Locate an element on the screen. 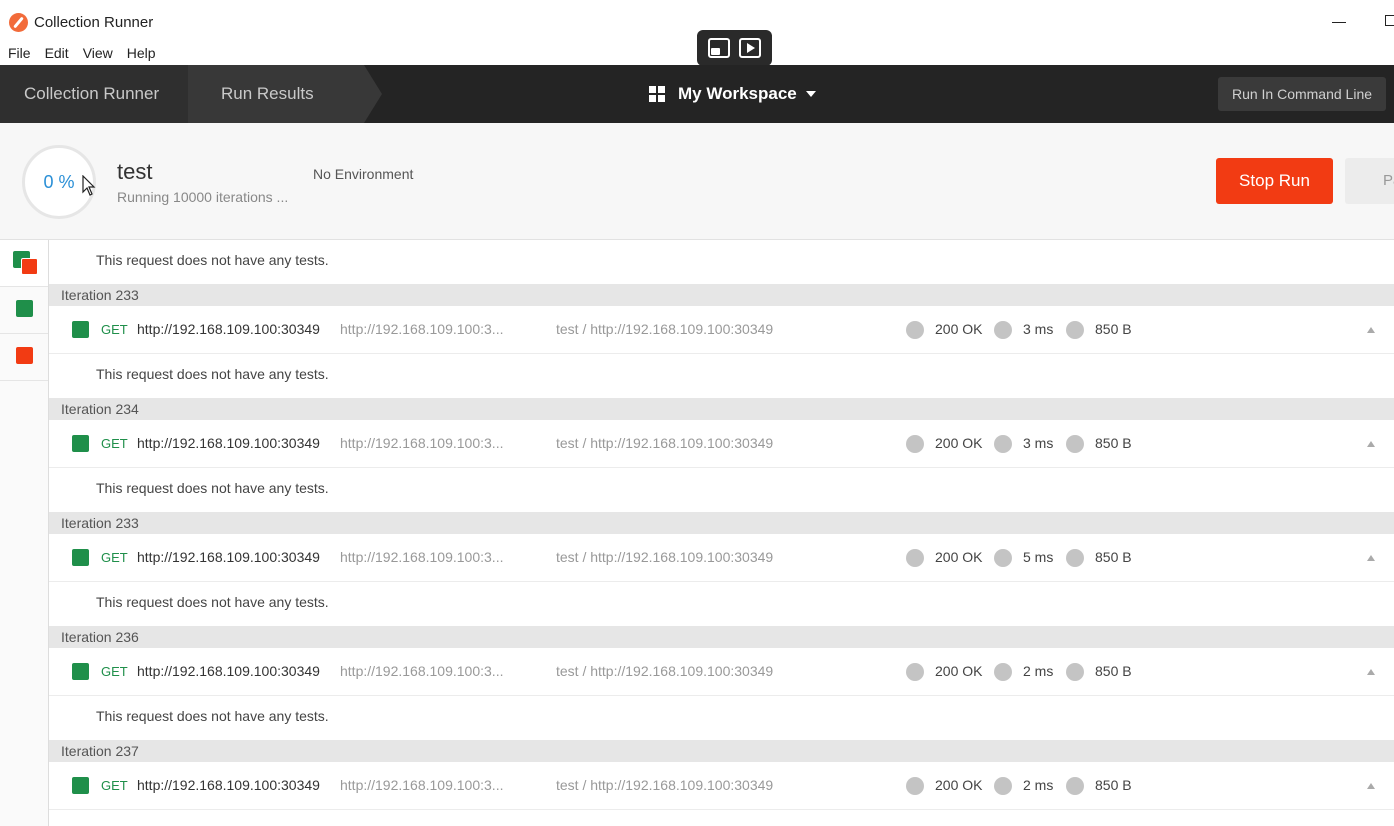 The width and height of the screenshot is (1394, 826). iteration-header: Iteration 233 is located at coordinates (721, 523).